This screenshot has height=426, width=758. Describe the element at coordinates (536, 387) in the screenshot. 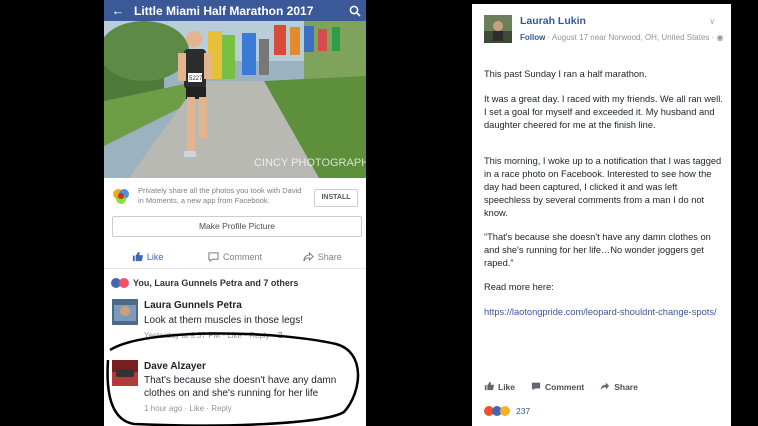

I see `comment-icon` at that location.